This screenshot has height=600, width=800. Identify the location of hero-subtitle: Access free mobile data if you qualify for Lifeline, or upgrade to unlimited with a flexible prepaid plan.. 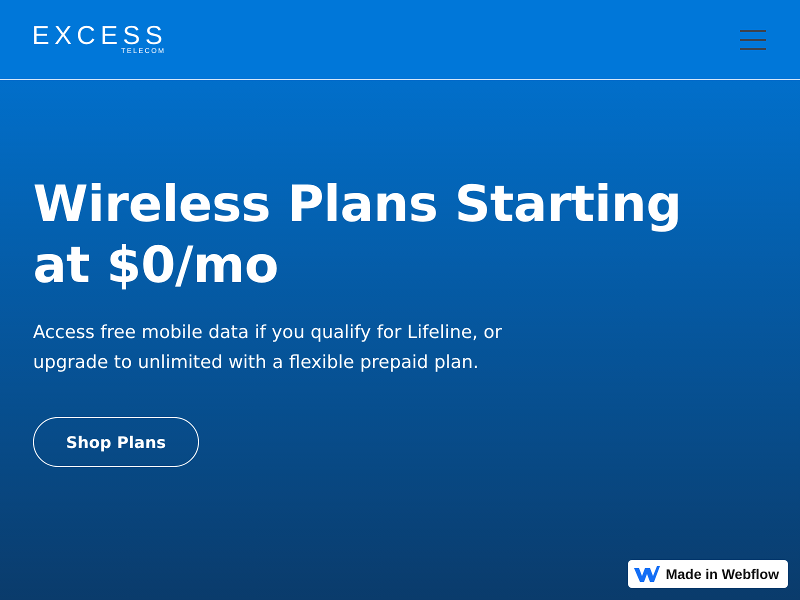
(268, 348).